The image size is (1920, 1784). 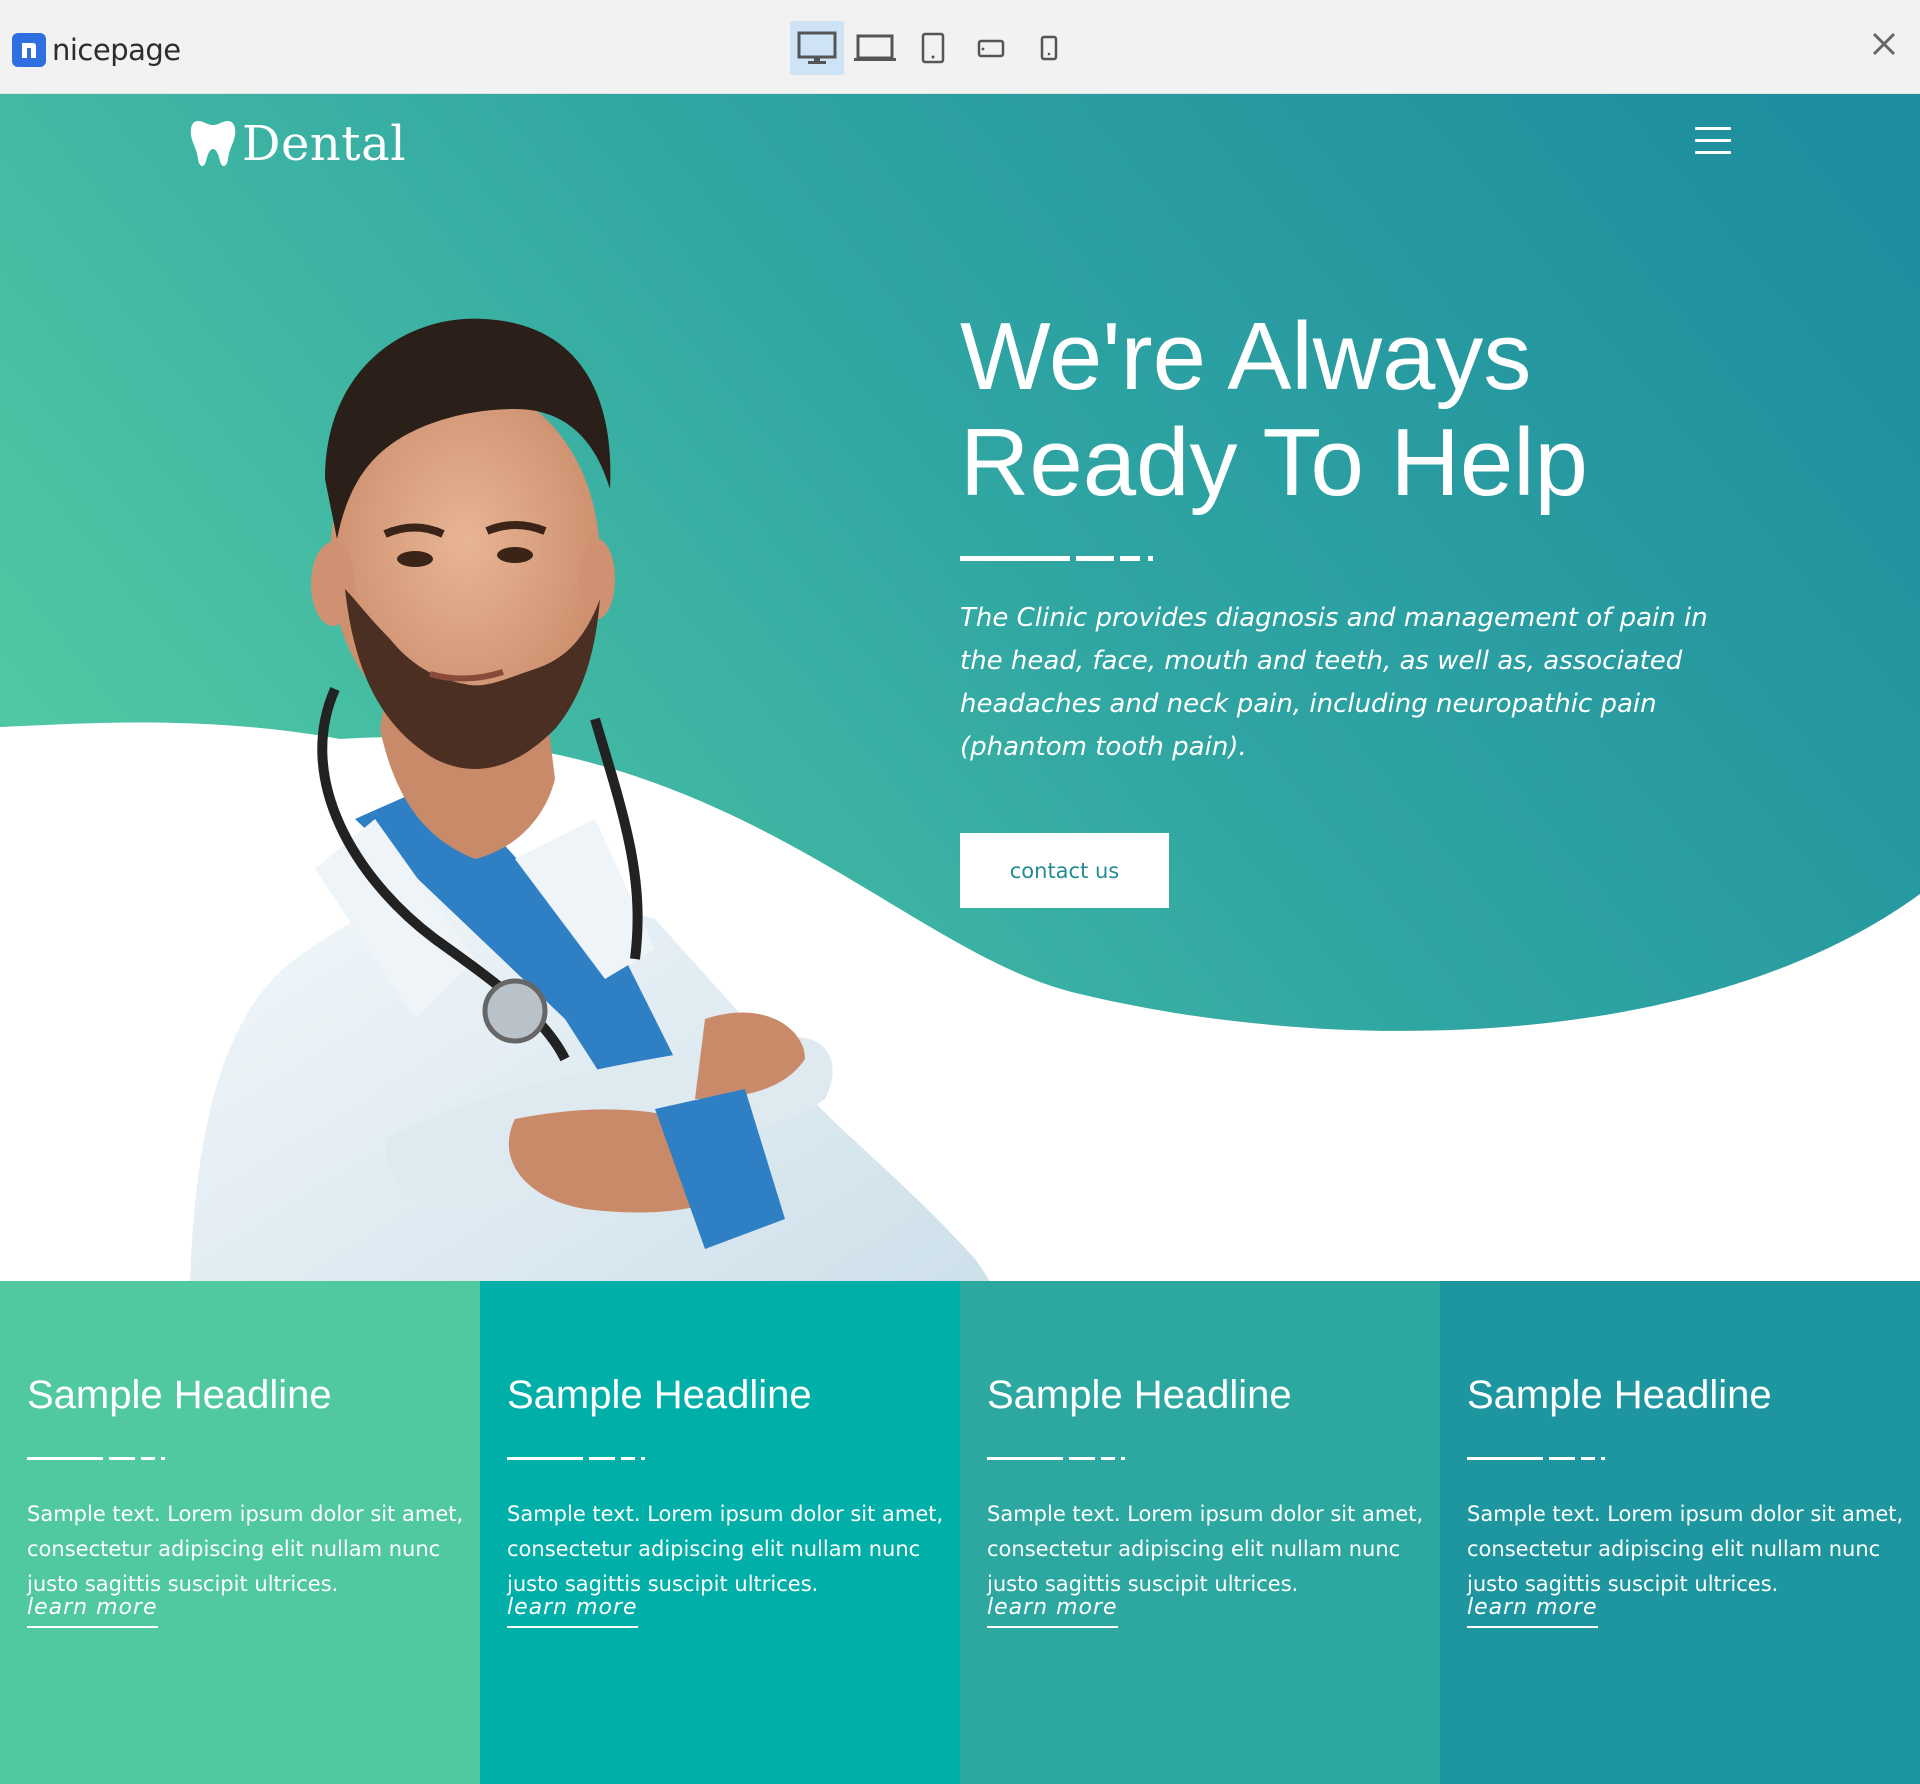 I want to click on desktop-view-button, so click(x=817, y=48).